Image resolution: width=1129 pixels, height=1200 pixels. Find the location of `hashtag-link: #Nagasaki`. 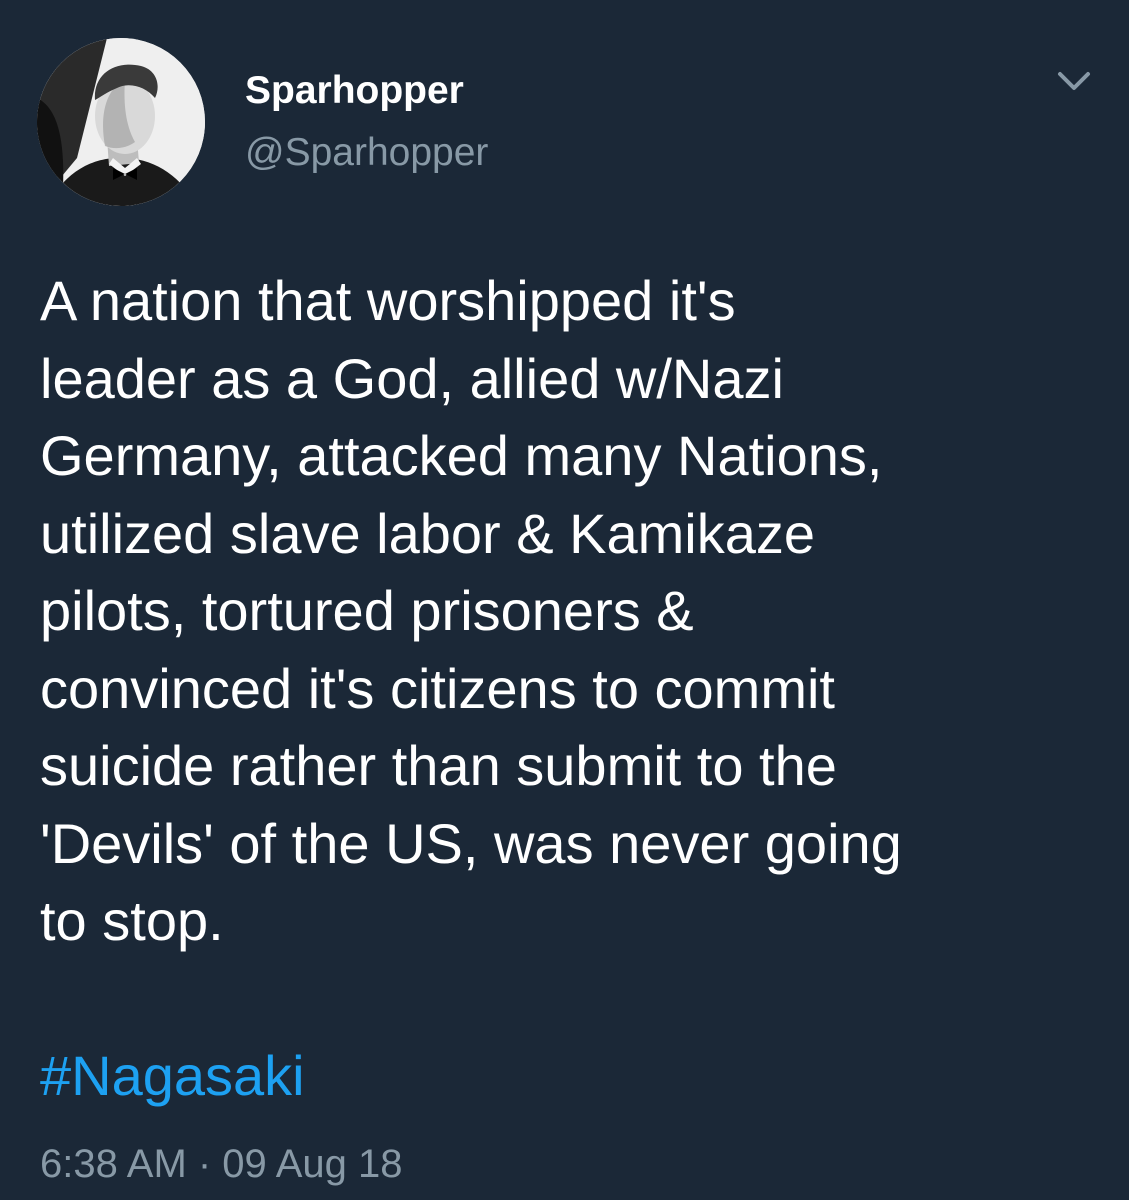

hashtag-link: #Nagasaki is located at coordinates (172, 1076).